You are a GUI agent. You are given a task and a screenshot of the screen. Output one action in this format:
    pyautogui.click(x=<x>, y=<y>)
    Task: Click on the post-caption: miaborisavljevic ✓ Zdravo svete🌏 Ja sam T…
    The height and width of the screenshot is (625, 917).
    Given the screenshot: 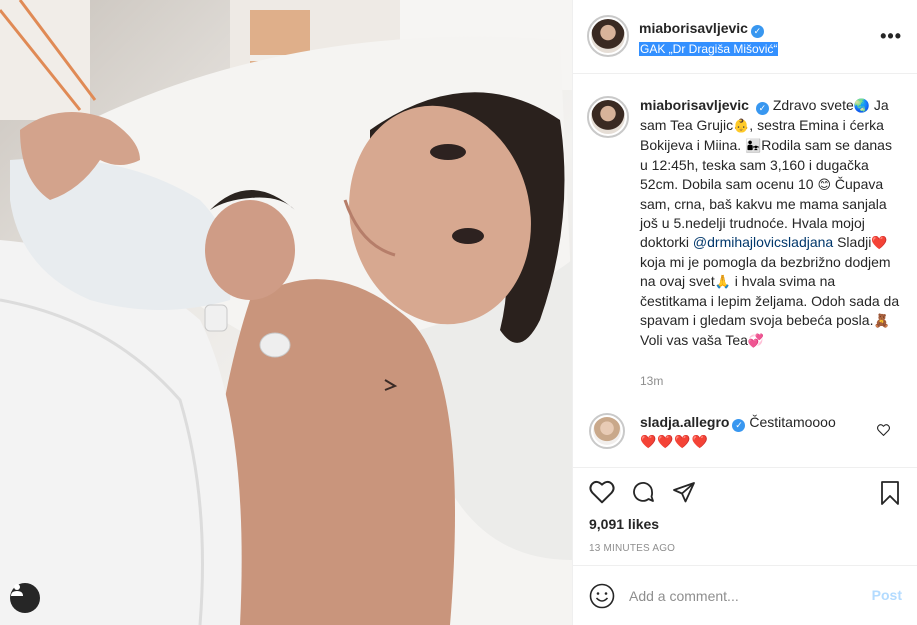 What is the action you would take?
    pyautogui.click(x=770, y=223)
    